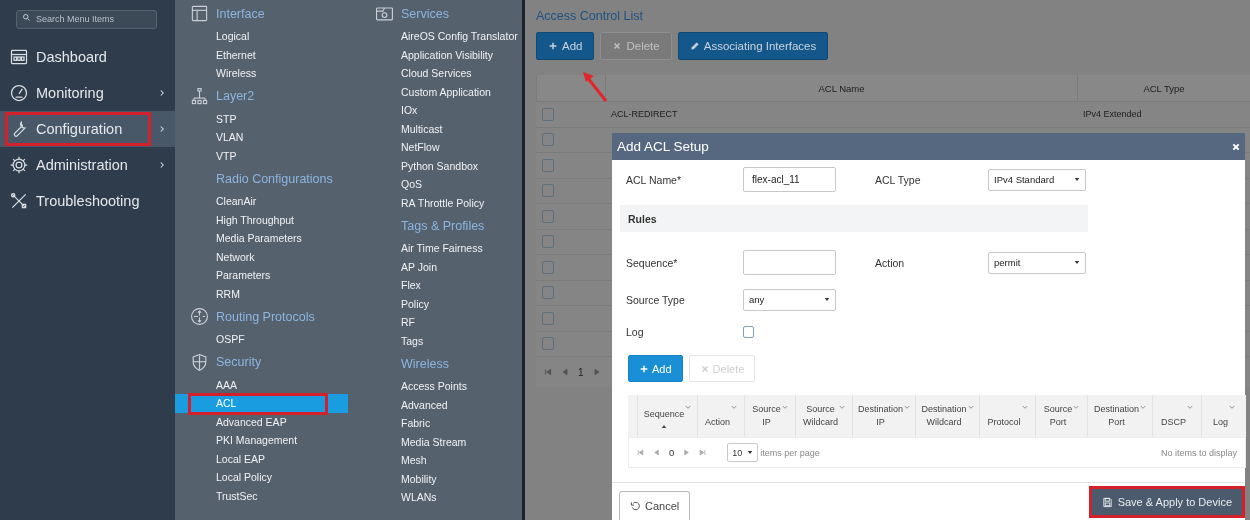 The height and width of the screenshot is (520, 1250). I want to click on menu-item: RF, so click(388, 322).